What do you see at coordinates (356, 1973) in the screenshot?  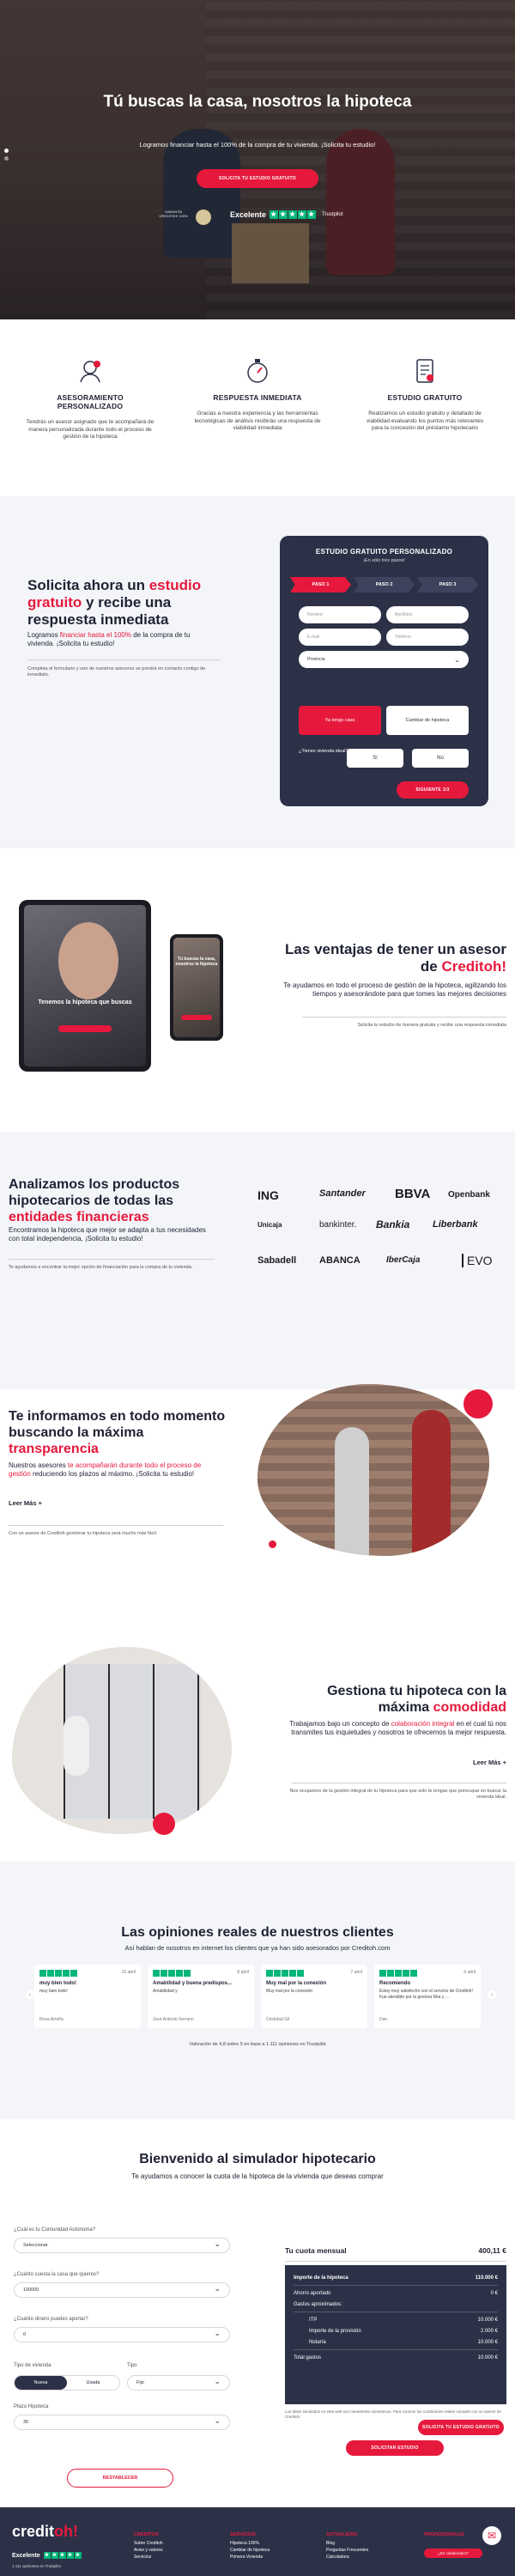 I see `review-date: 7 abril` at bounding box center [356, 1973].